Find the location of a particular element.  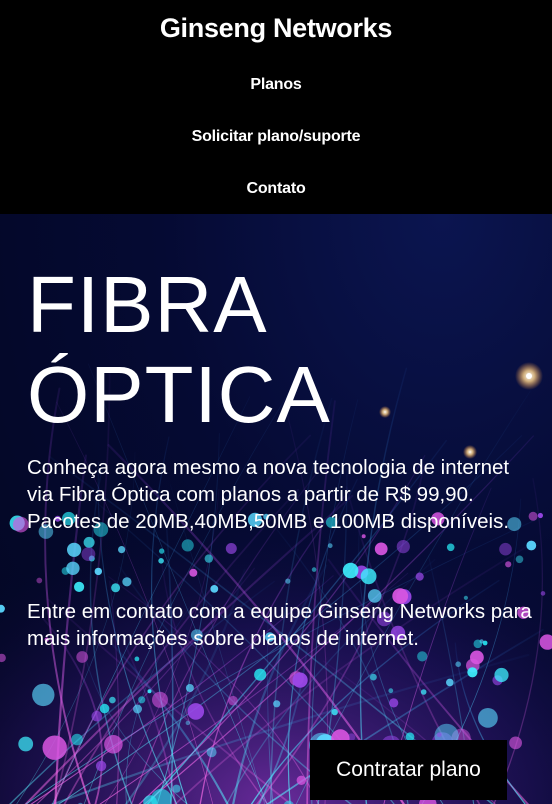

hero-title-line-1: FIBRA is located at coordinates (147, 304).